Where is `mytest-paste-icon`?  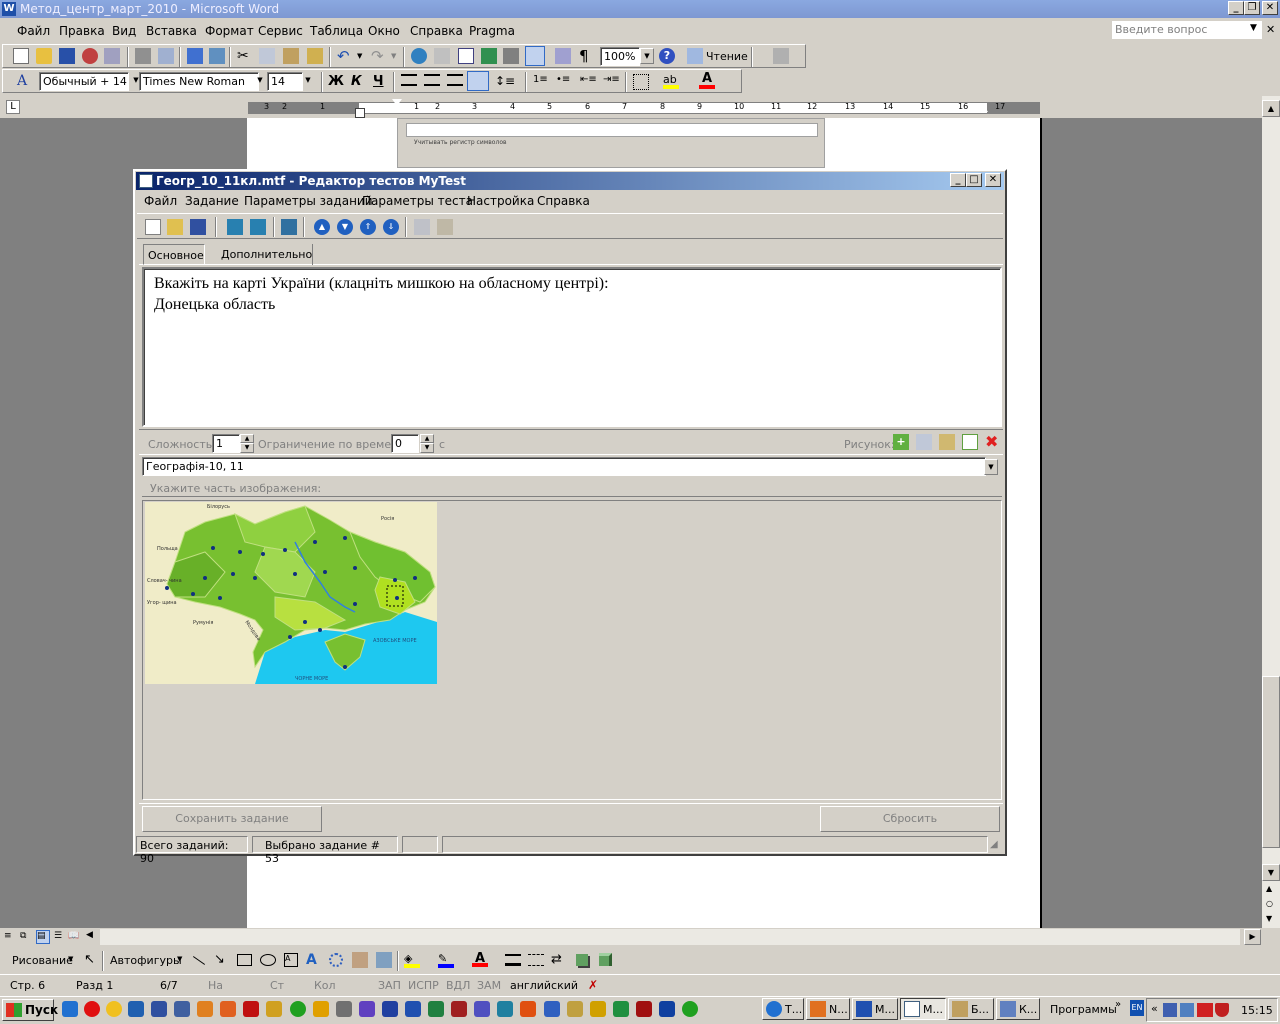 mytest-paste-icon is located at coordinates (445, 227).